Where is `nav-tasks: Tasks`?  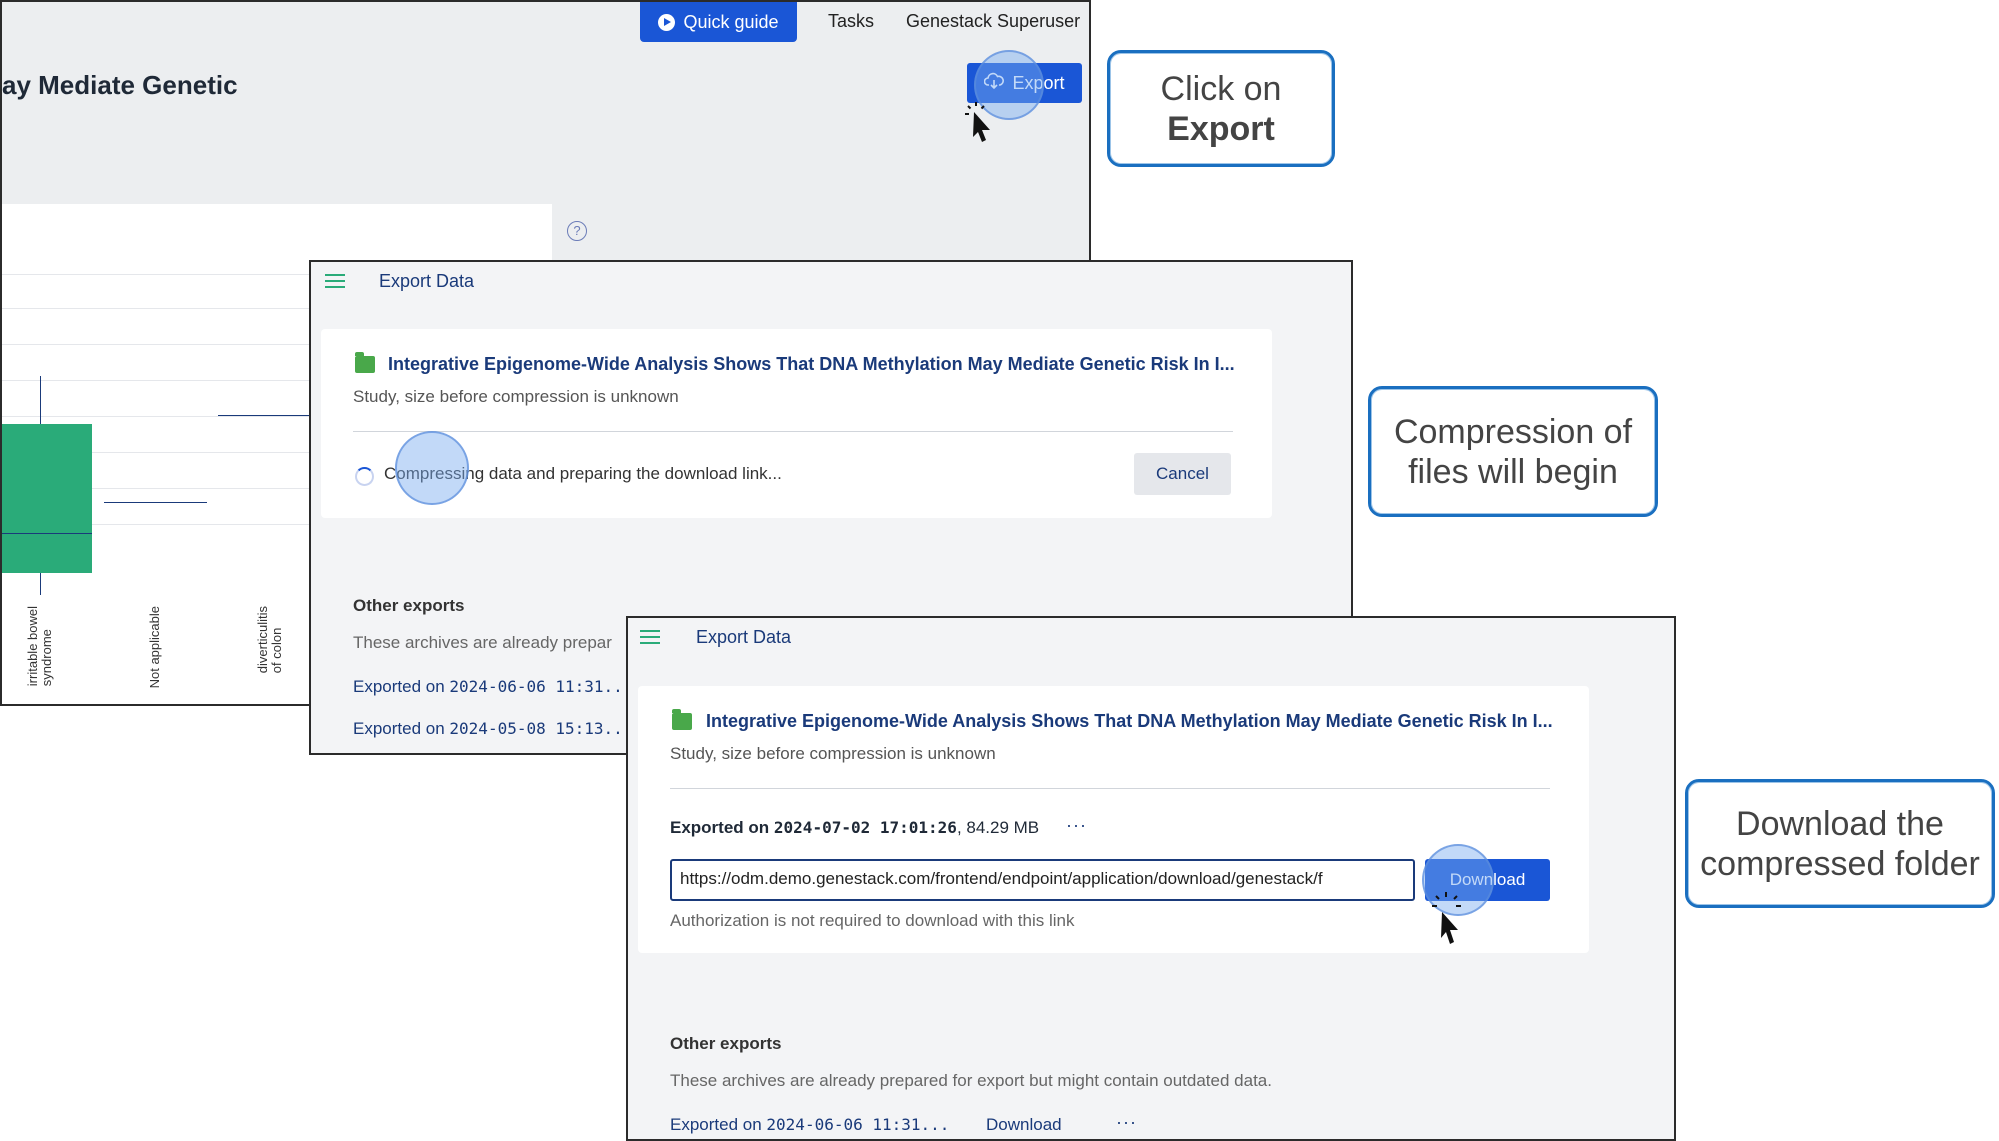 nav-tasks: Tasks is located at coordinates (851, 21).